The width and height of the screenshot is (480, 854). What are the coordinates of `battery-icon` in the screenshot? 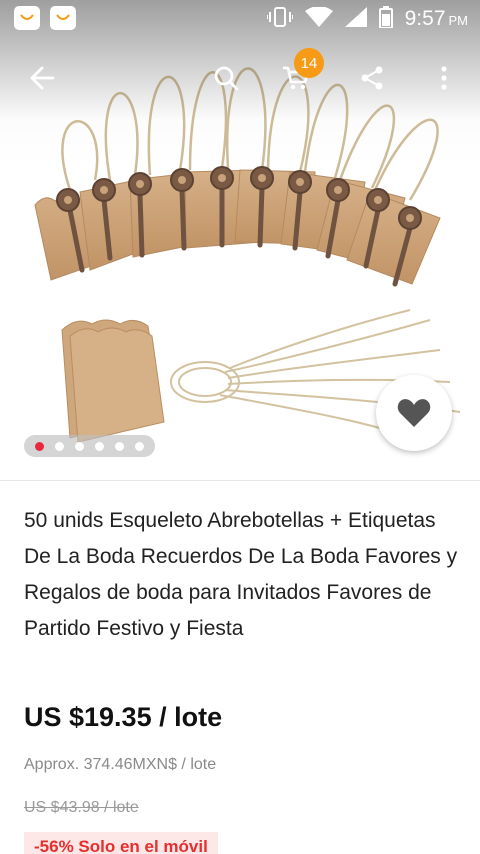 It's located at (385, 19).